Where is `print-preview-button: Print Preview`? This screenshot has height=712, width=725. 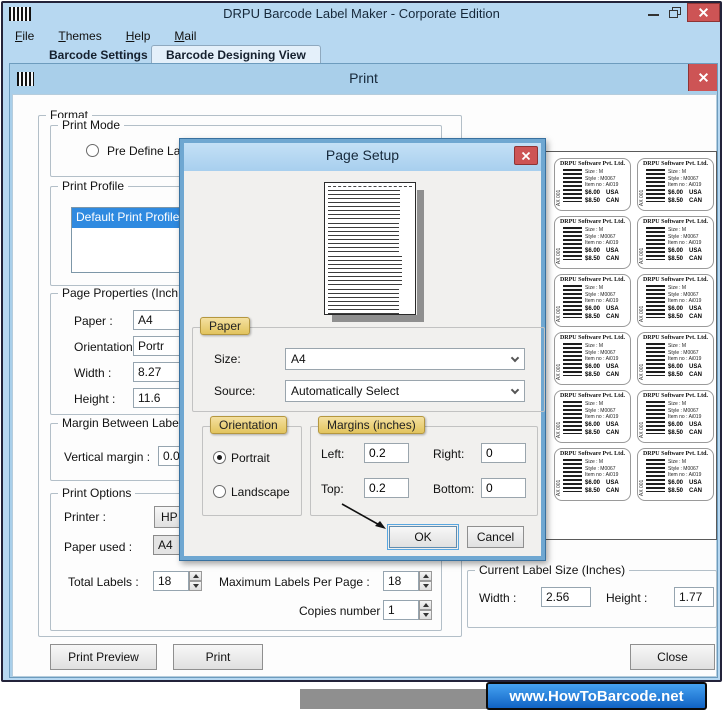 print-preview-button: Print Preview is located at coordinates (103, 657).